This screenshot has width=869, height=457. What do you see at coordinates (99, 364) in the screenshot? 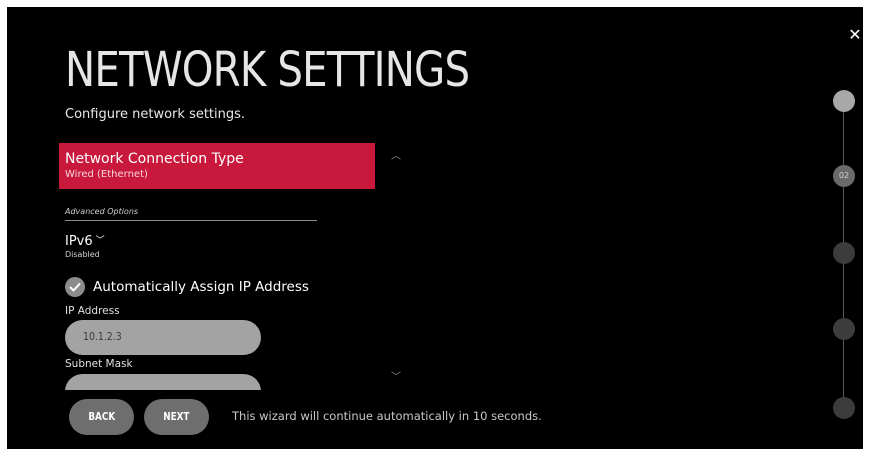
I see `subnet-mask-label: Subnet Mask` at bounding box center [99, 364].